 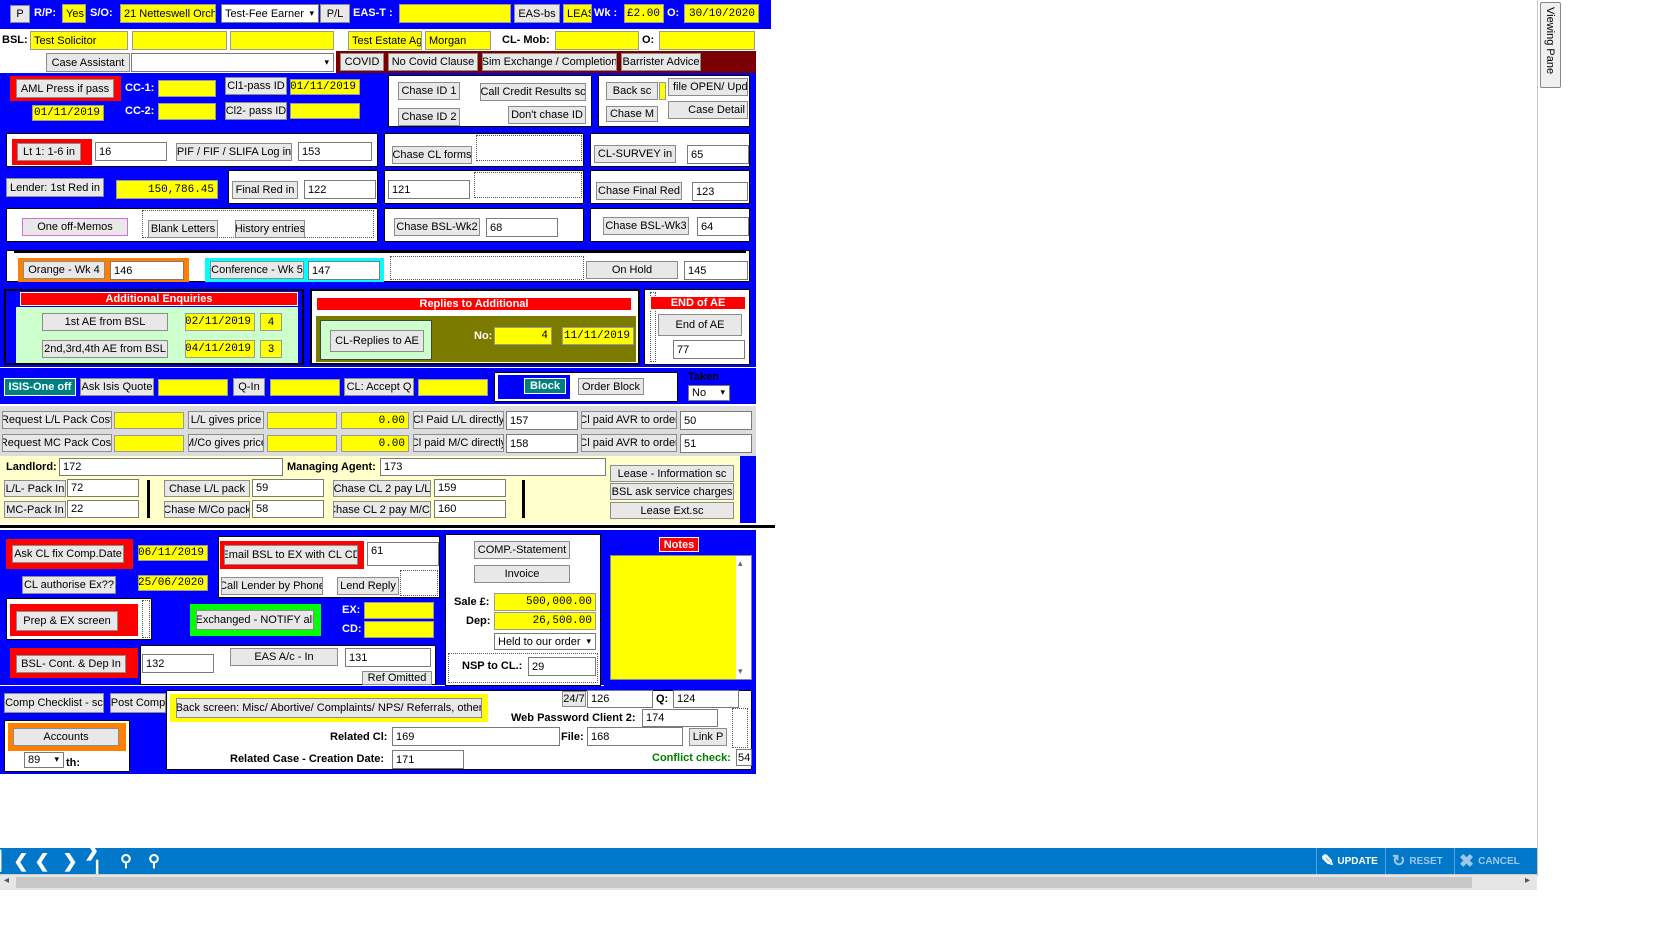 What do you see at coordinates (147, 270) in the screenshot?
I see `orange-field: 146` at bounding box center [147, 270].